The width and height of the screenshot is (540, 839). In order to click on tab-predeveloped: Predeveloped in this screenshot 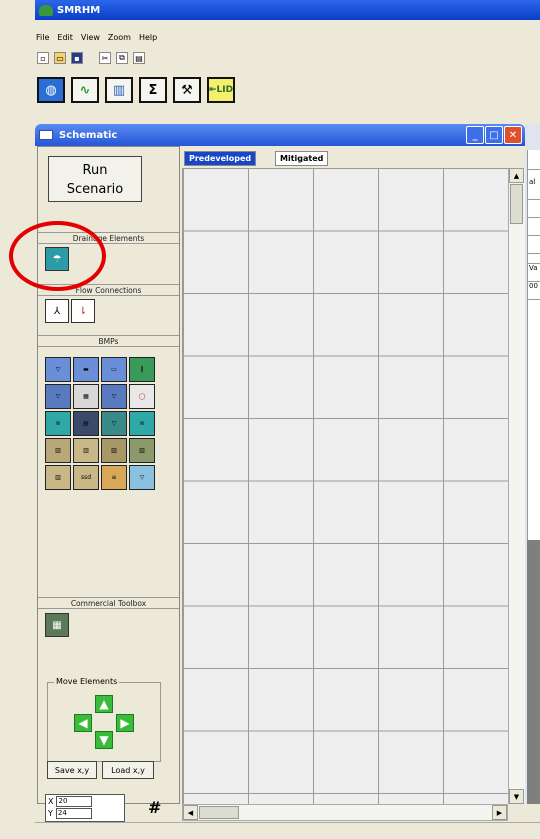, I will do `click(220, 158)`.